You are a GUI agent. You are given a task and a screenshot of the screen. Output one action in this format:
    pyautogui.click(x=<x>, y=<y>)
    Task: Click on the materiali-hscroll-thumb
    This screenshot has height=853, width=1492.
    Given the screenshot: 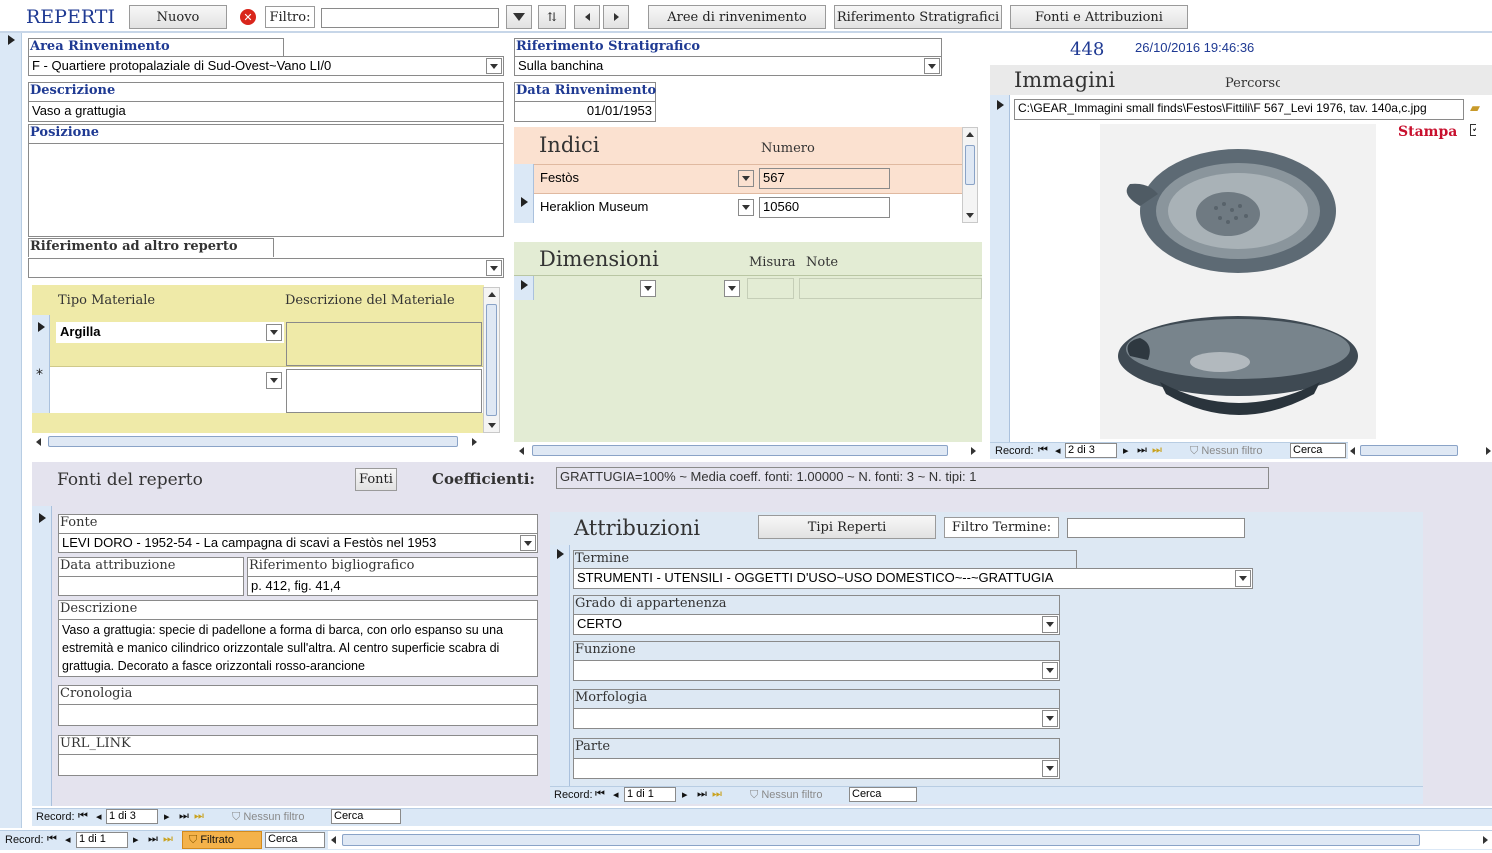 What is the action you would take?
    pyautogui.click(x=253, y=441)
    